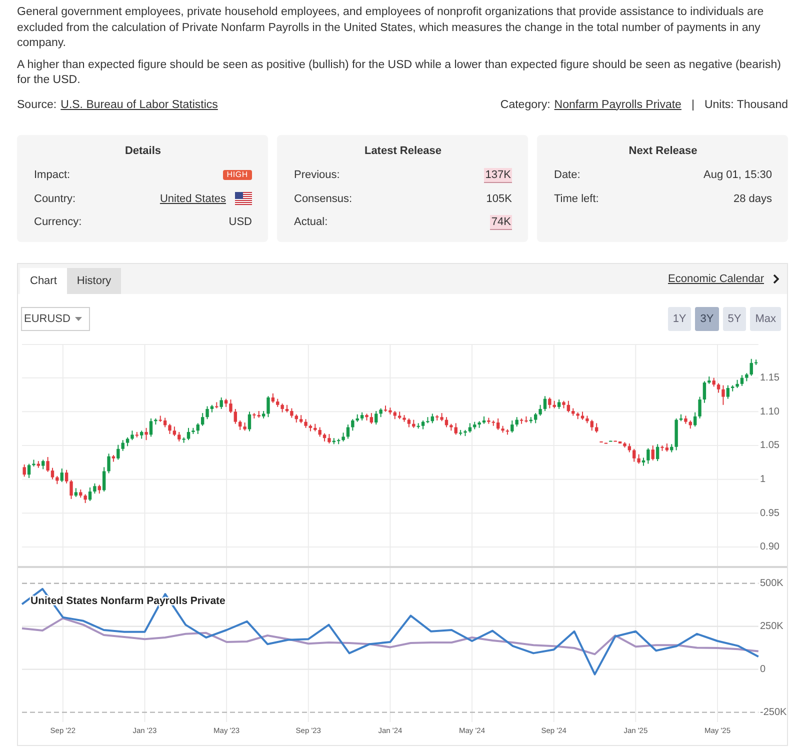 Image resolution: width=796 pixels, height=750 pixels. What do you see at coordinates (772, 626) in the screenshot?
I see `axis-label: 250K` at bounding box center [772, 626].